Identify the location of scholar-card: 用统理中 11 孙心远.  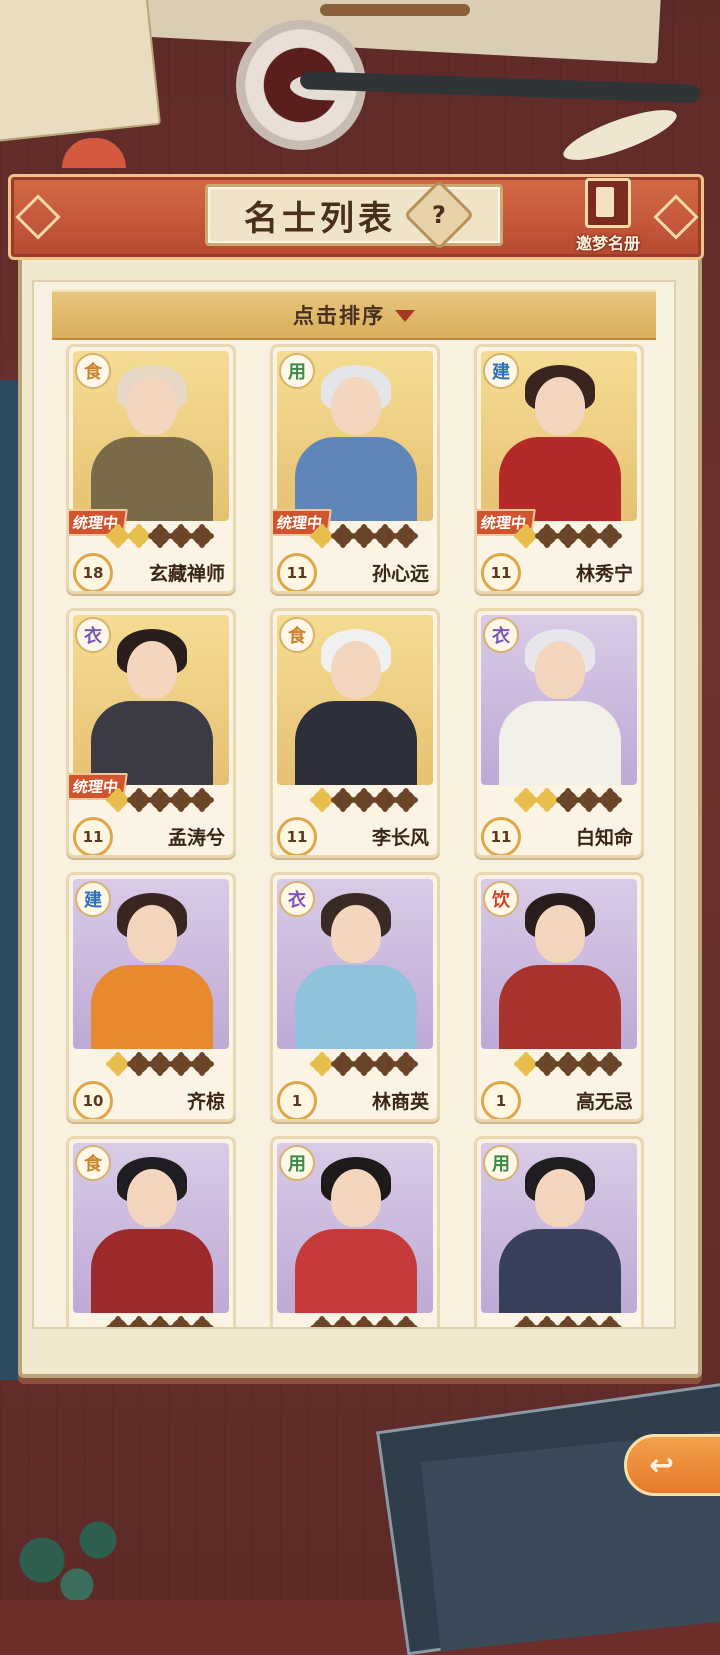
(355, 469).